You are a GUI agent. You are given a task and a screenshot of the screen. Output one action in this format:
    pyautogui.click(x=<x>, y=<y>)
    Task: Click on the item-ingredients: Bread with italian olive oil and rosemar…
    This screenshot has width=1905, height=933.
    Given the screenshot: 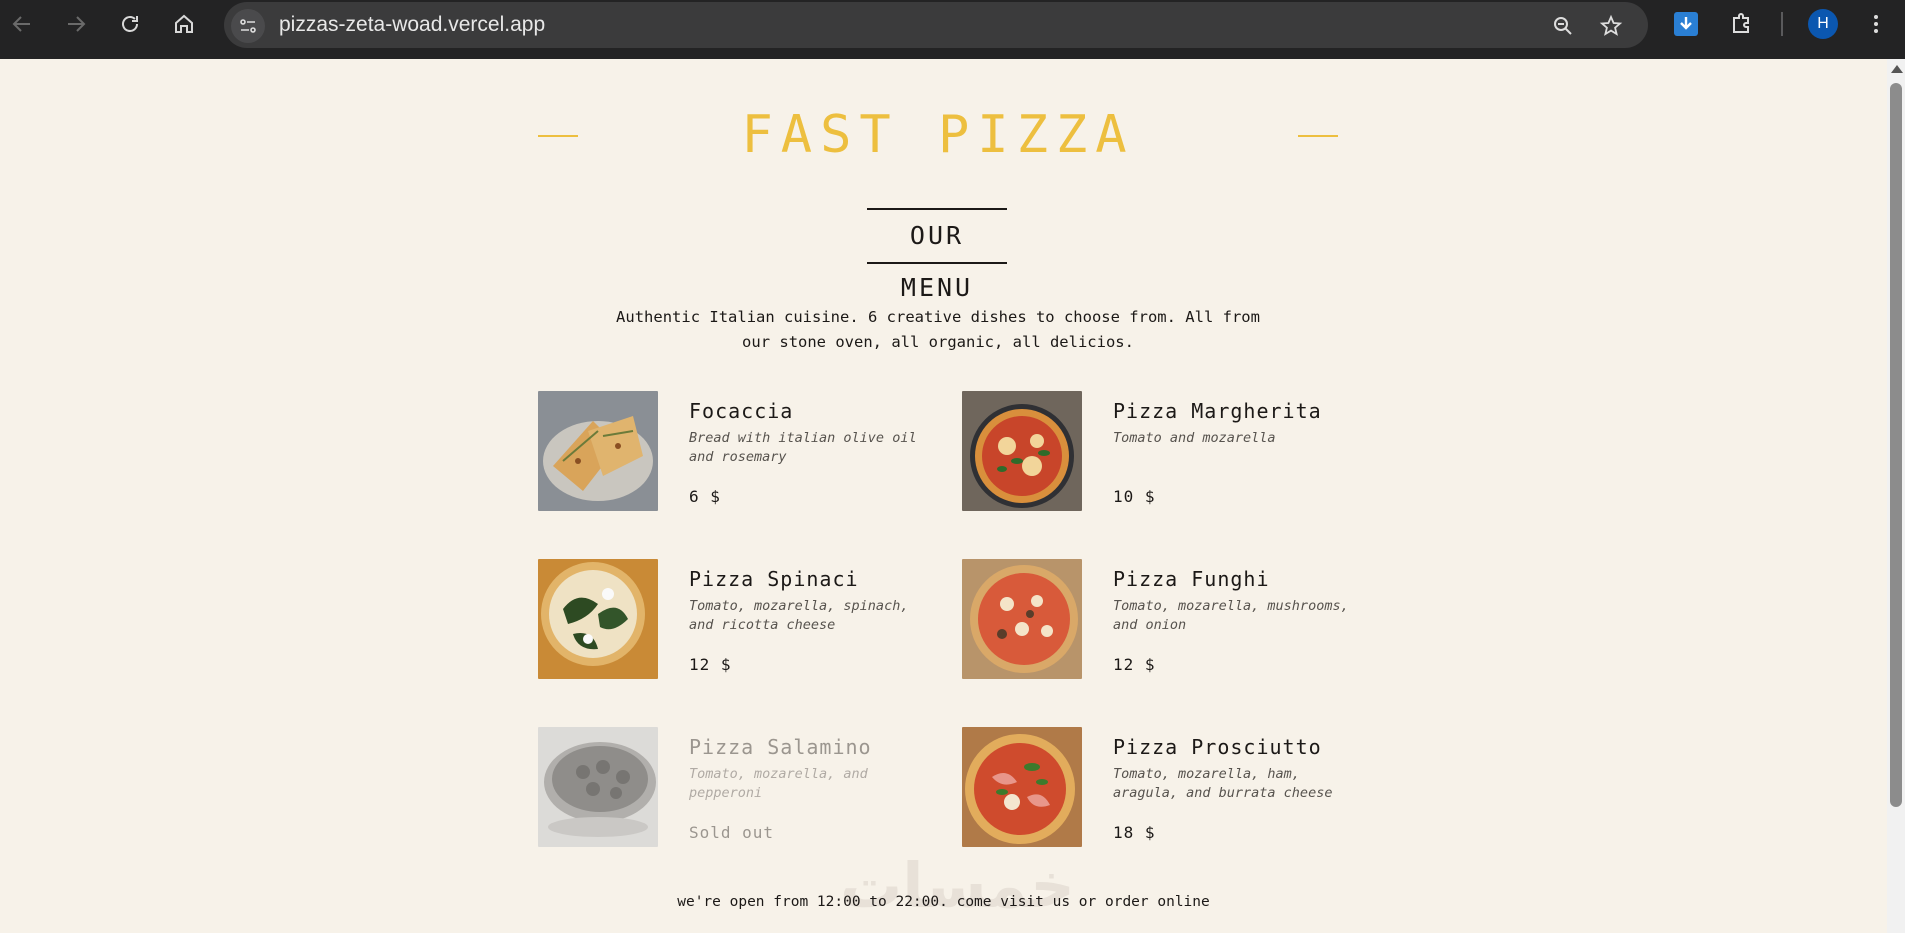 What is the action you would take?
    pyautogui.click(x=803, y=447)
    